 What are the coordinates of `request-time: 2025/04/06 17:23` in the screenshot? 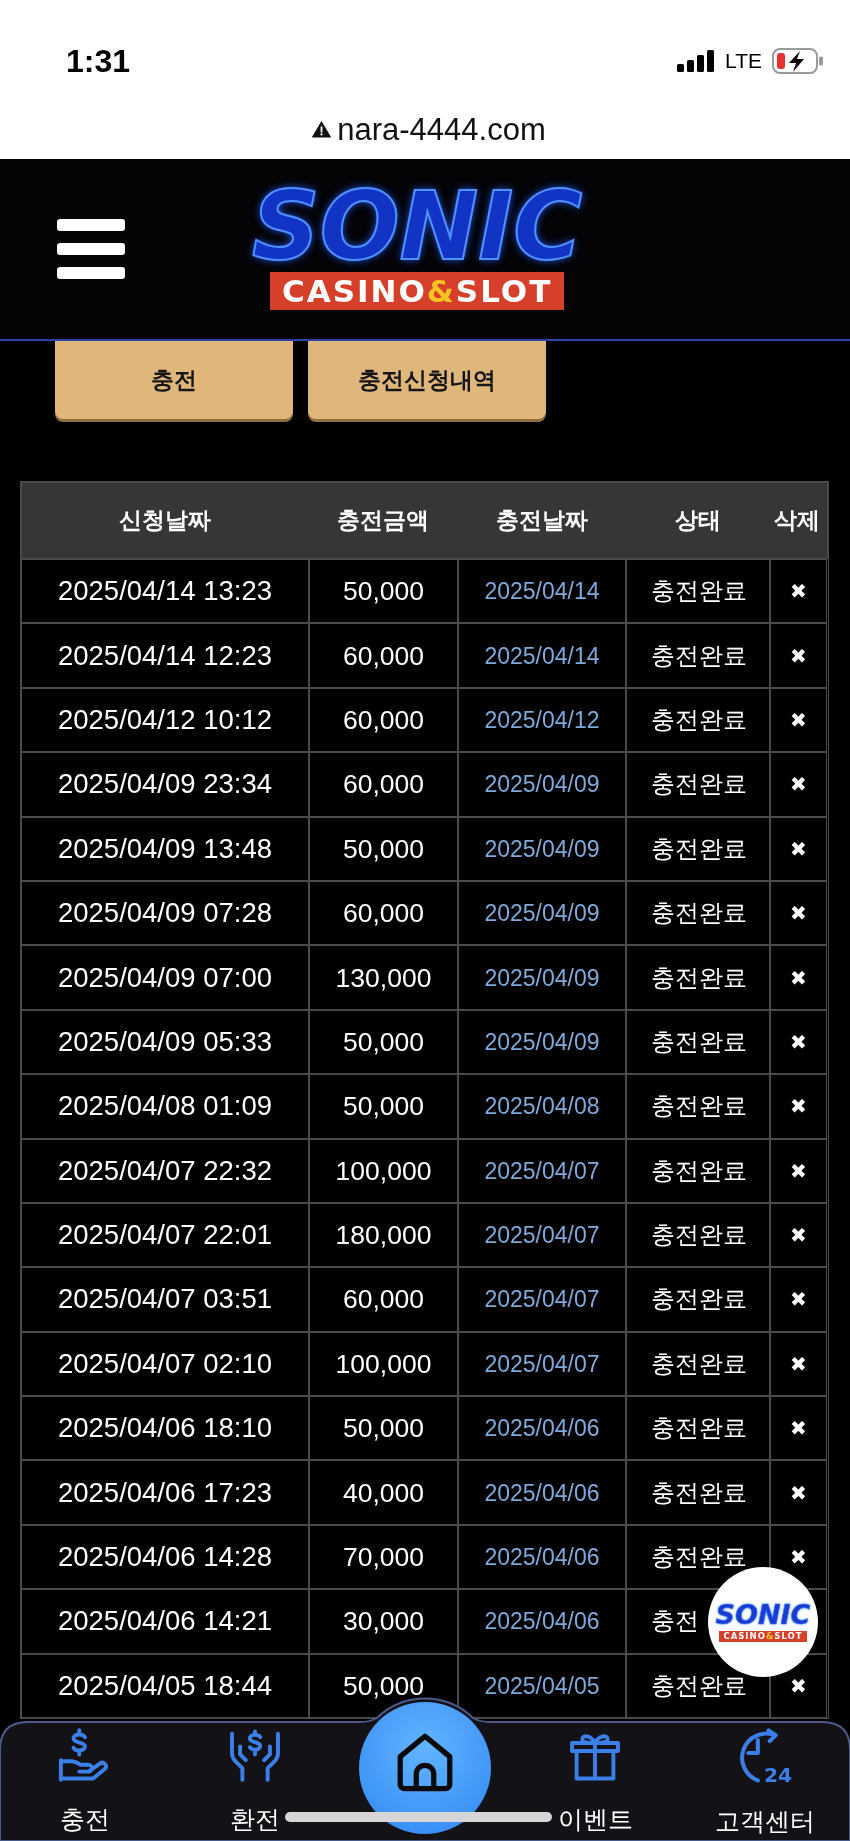 It's located at (165, 1492).